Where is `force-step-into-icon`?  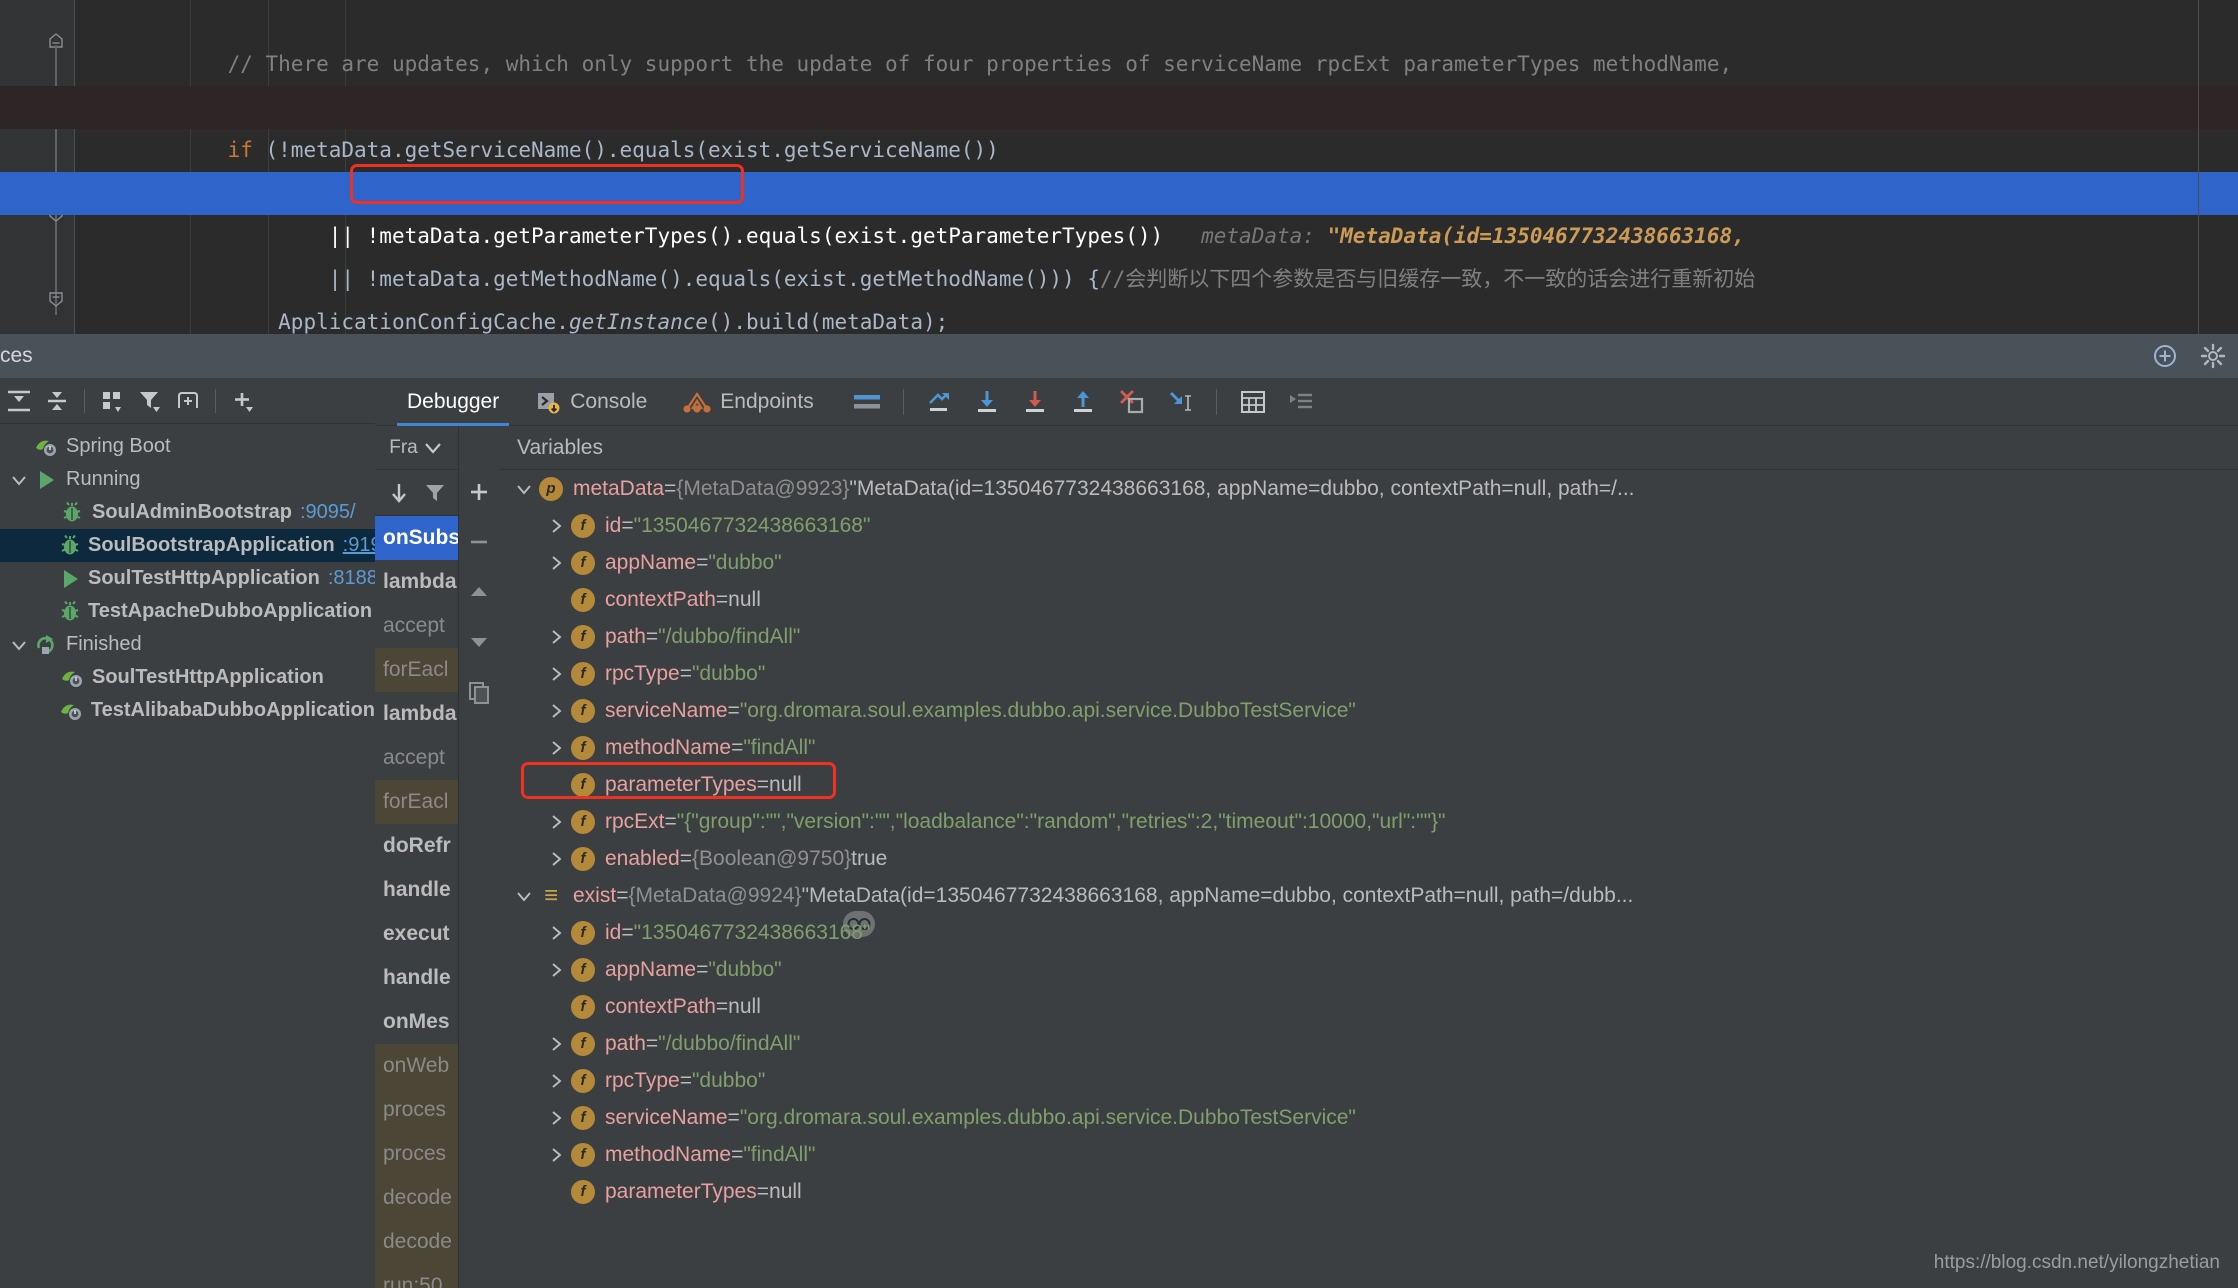 force-step-into-icon is located at coordinates (1132, 402).